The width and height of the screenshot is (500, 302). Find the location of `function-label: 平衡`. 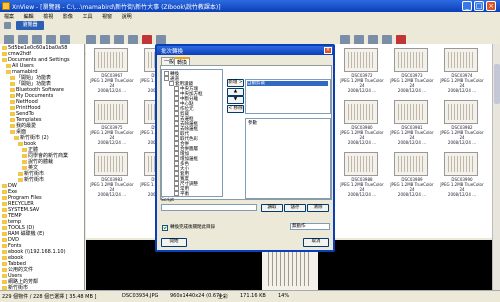

function-label: 平衡 is located at coordinates (184, 194).